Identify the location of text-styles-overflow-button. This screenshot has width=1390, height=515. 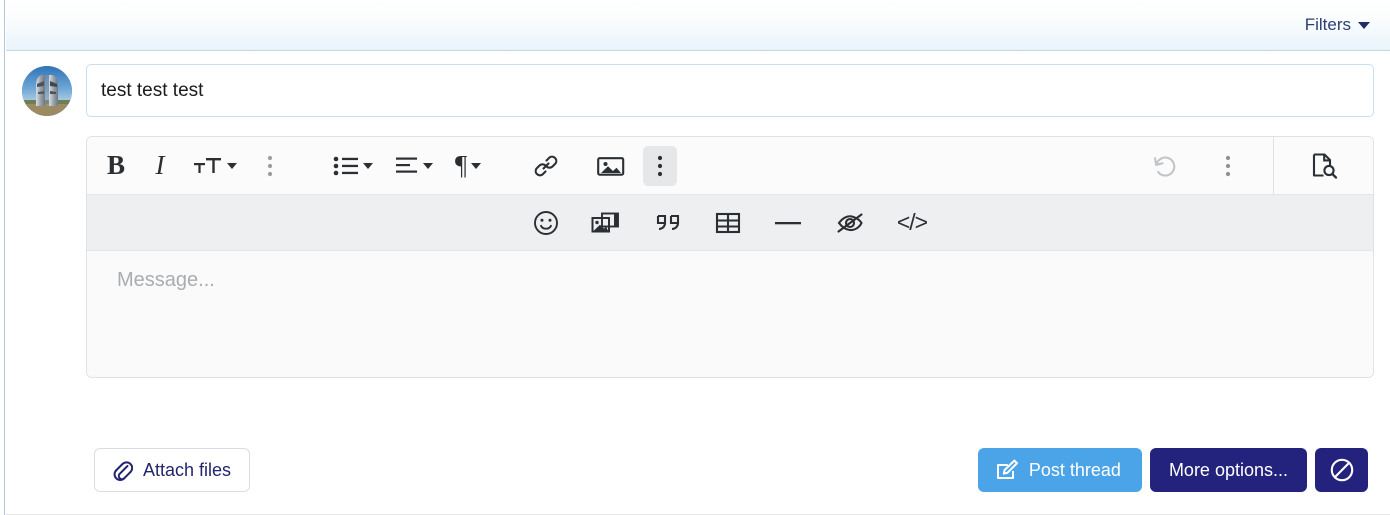
(270, 166).